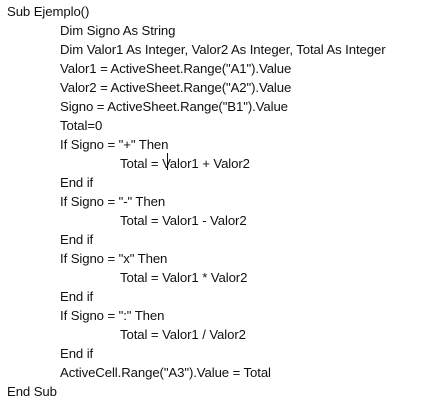  Describe the element at coordinates (113, 201) in the screenshot. I see `code-line: If Signo = "-" Then` at that location.